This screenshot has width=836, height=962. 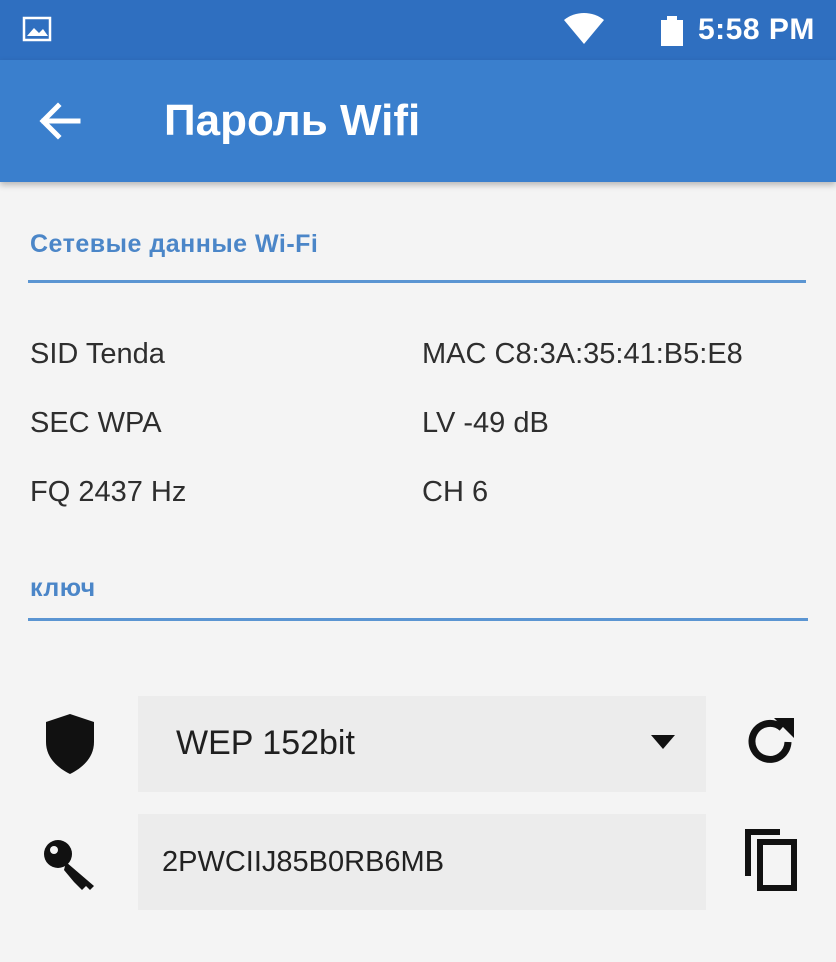 What do you see at coordinates (422, 862) in the screenshot?
I see `key-value-field` at bounding box center [422, 862].